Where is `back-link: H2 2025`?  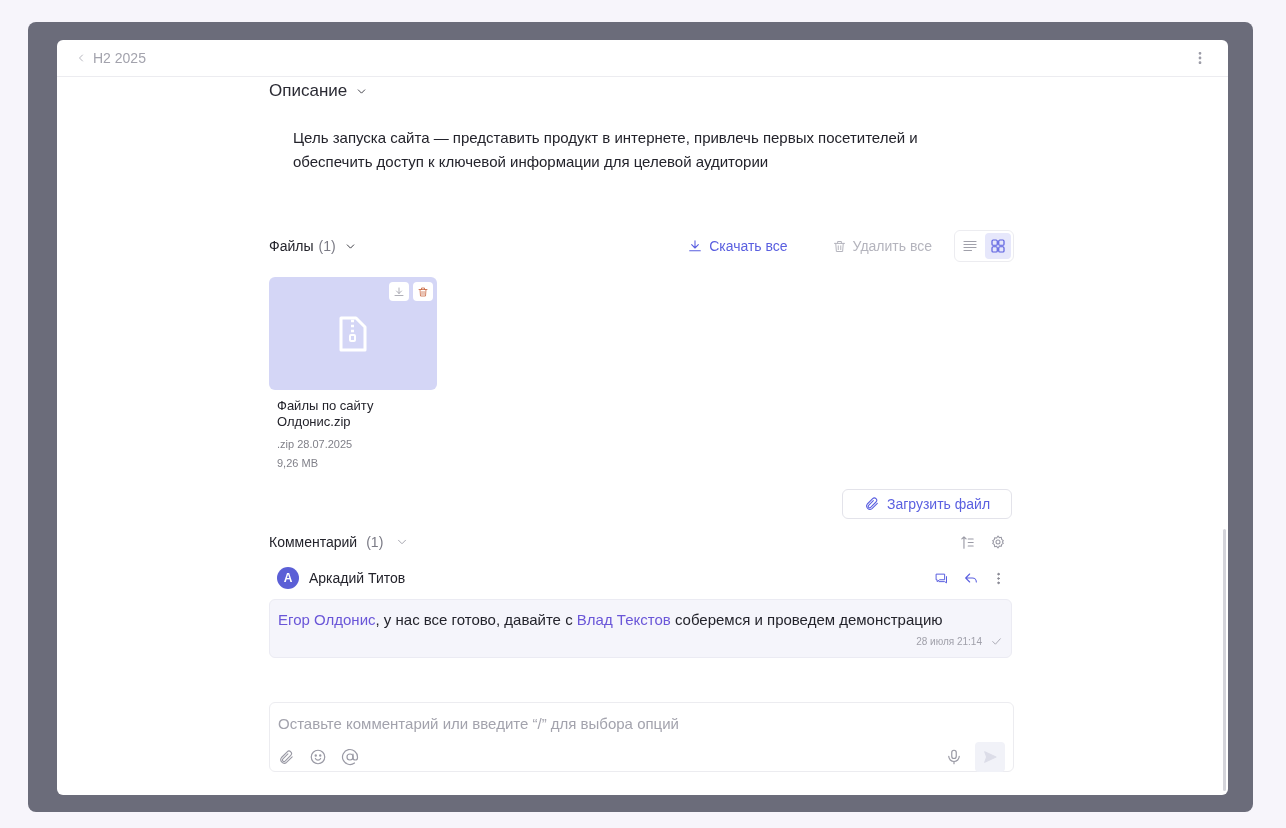 back-link: H2 2025 is located at coordinates (110, 58).